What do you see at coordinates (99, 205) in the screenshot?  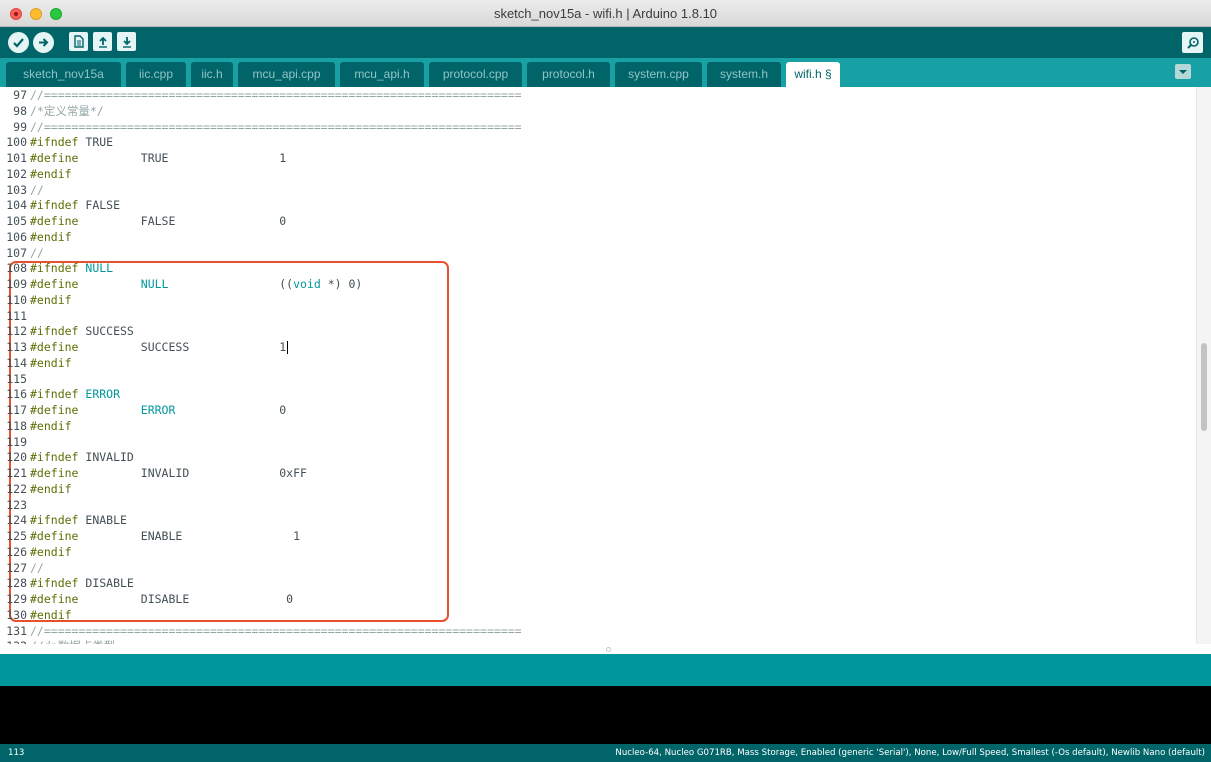 I see `code-token: FALSE` at bounding box center [99, 205].